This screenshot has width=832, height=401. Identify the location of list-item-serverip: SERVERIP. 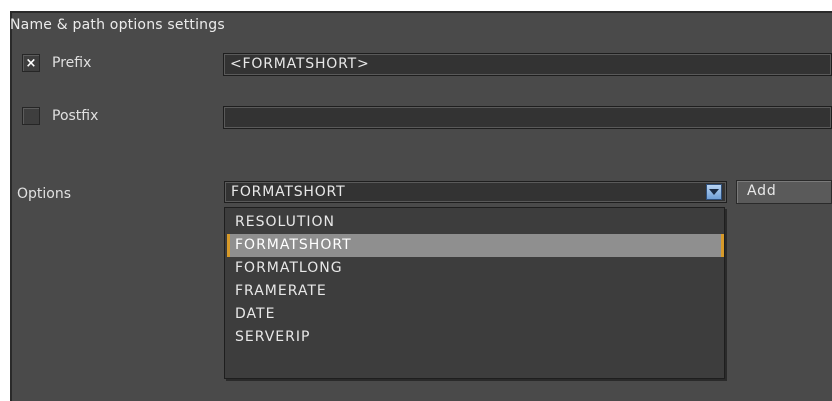
(475, 337).